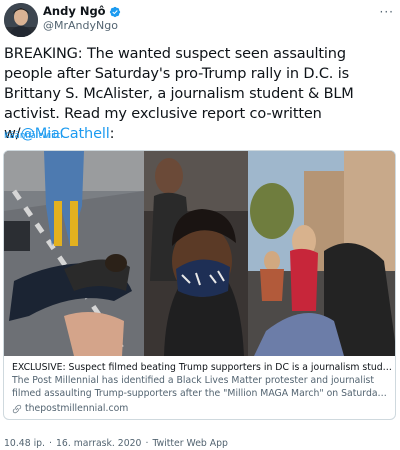 This screenshot has width=400, height=450. I want to click on author-name-row: Andy Ngô, so click(82, 11).